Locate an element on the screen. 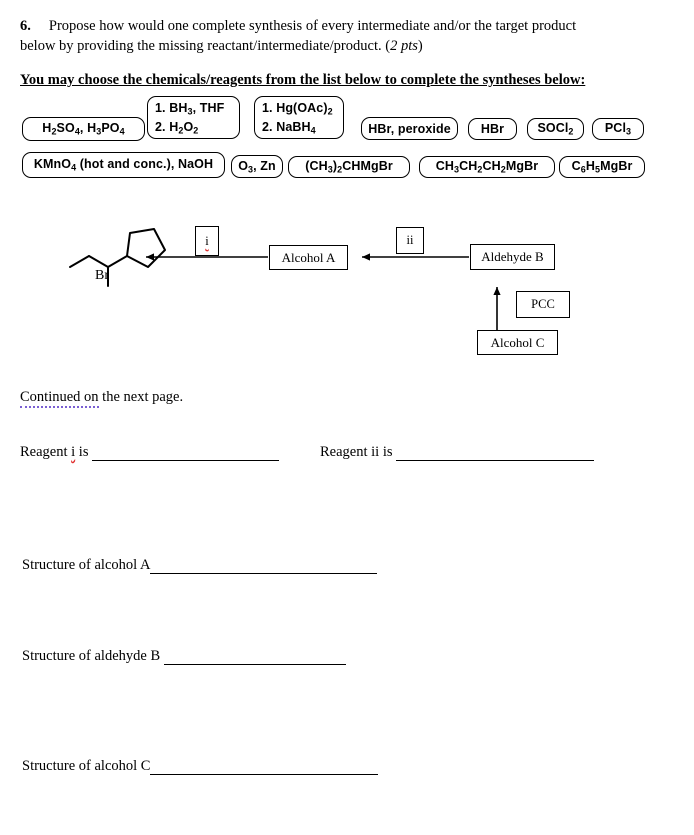 The image size is (694, 835). continued-note-rest: the next page. is located at coordinates (141, 397).